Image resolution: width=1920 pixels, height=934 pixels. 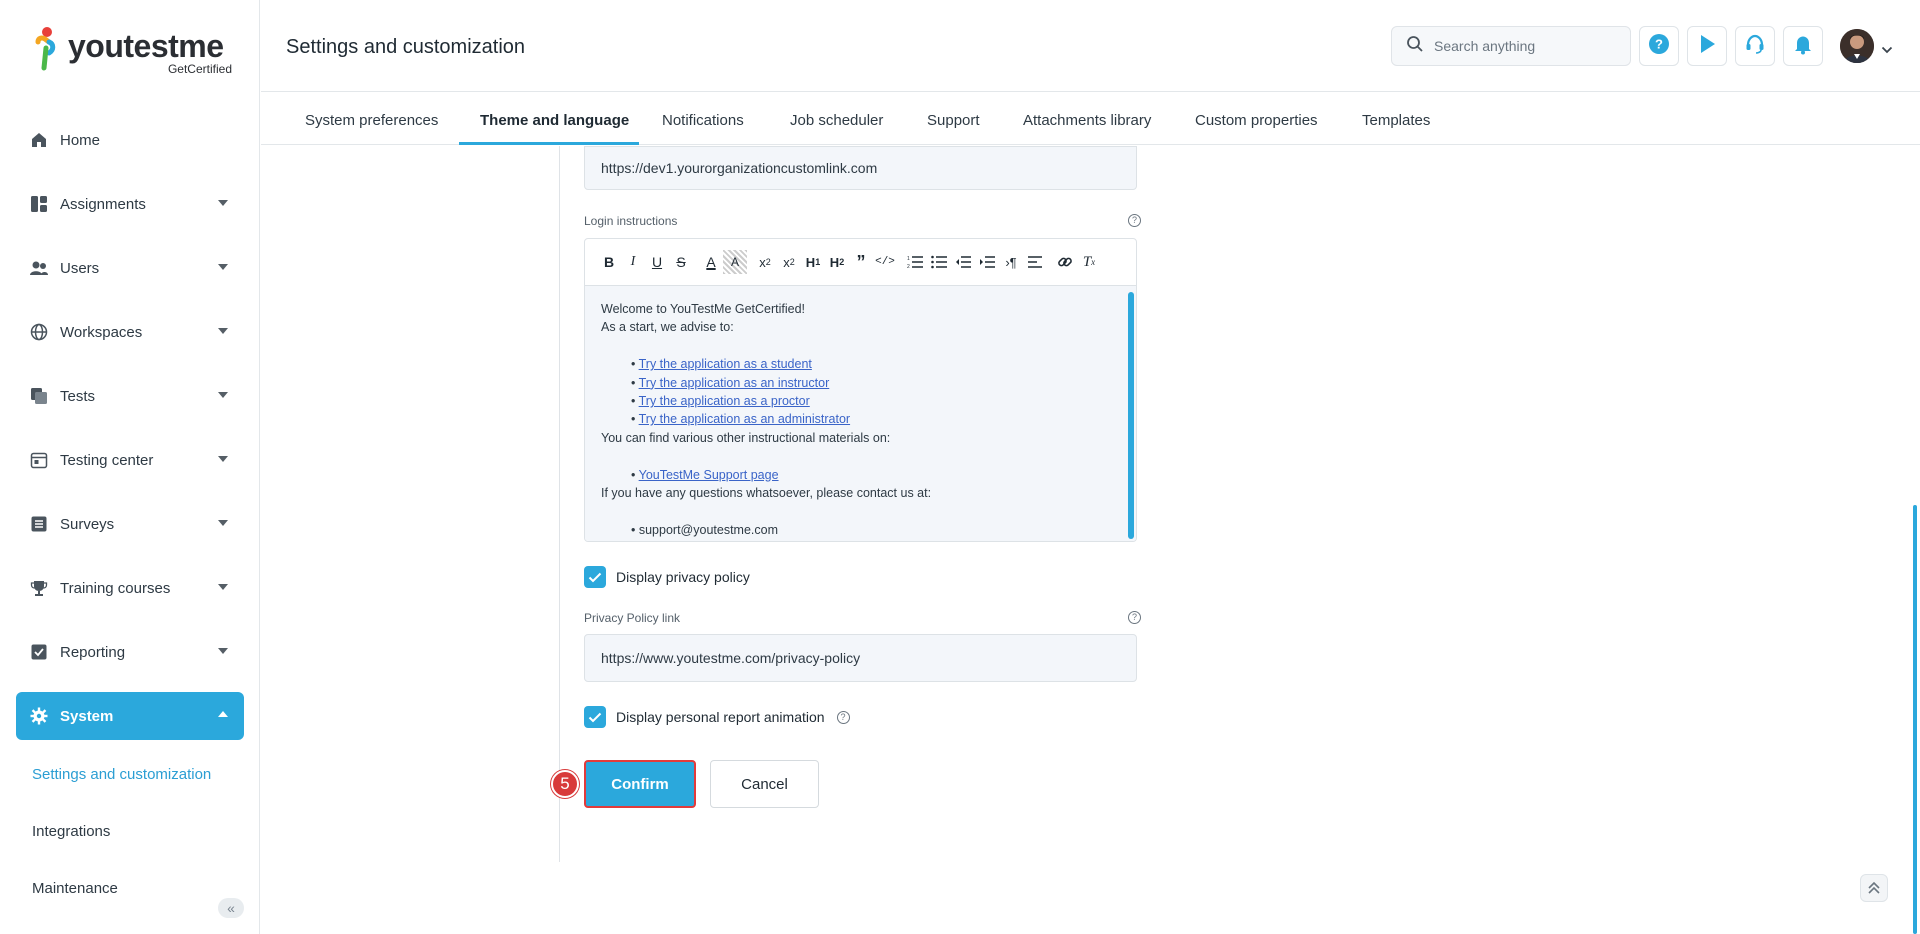 What do you see at coordinates (231, 908) in the screenshot?
I see `collapse-sidebar-button: «` at bounding box center [231, 908].